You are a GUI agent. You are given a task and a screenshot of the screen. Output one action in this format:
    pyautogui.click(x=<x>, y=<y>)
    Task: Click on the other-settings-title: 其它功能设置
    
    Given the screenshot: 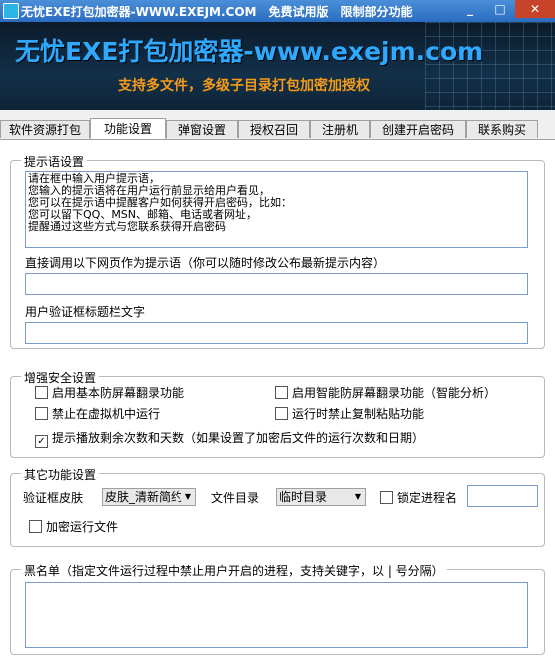 What is the action you would take?
    pyautogui.click(x=60, y=474)
    